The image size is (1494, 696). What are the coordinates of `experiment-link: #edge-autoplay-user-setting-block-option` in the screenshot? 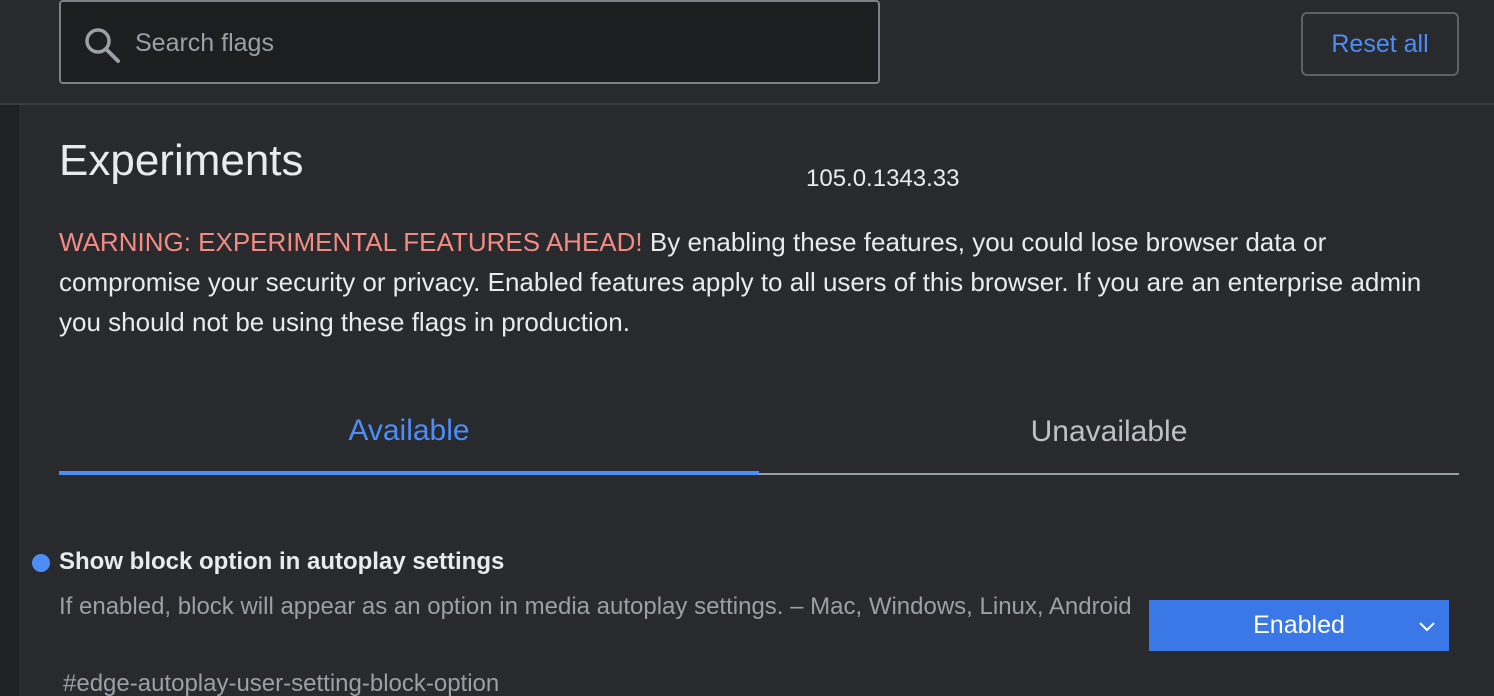 It's located at (281, 683).